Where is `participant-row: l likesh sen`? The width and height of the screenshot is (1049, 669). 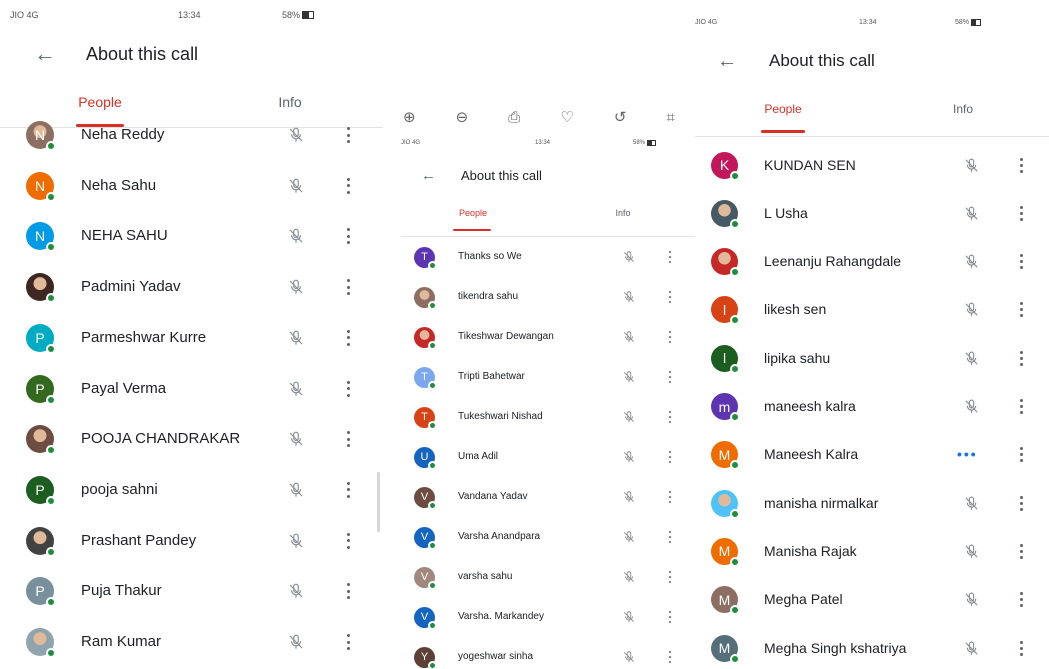 participant-row: l likesh sen is located at coordinates (872, 309).